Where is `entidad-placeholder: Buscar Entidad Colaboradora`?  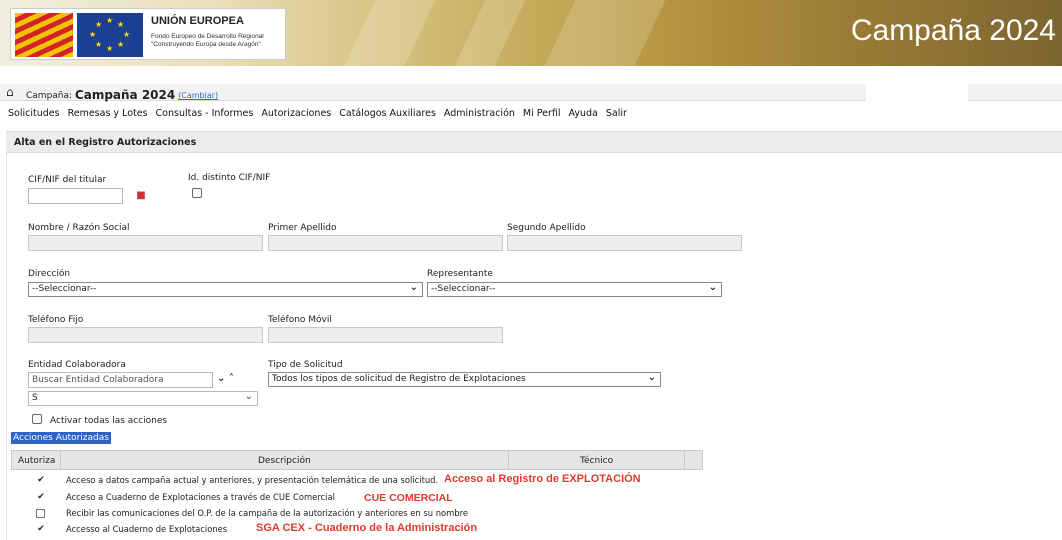
entidad-placeholder: Buscar Entidad Colaboradora is located at coordinates (98, 380).